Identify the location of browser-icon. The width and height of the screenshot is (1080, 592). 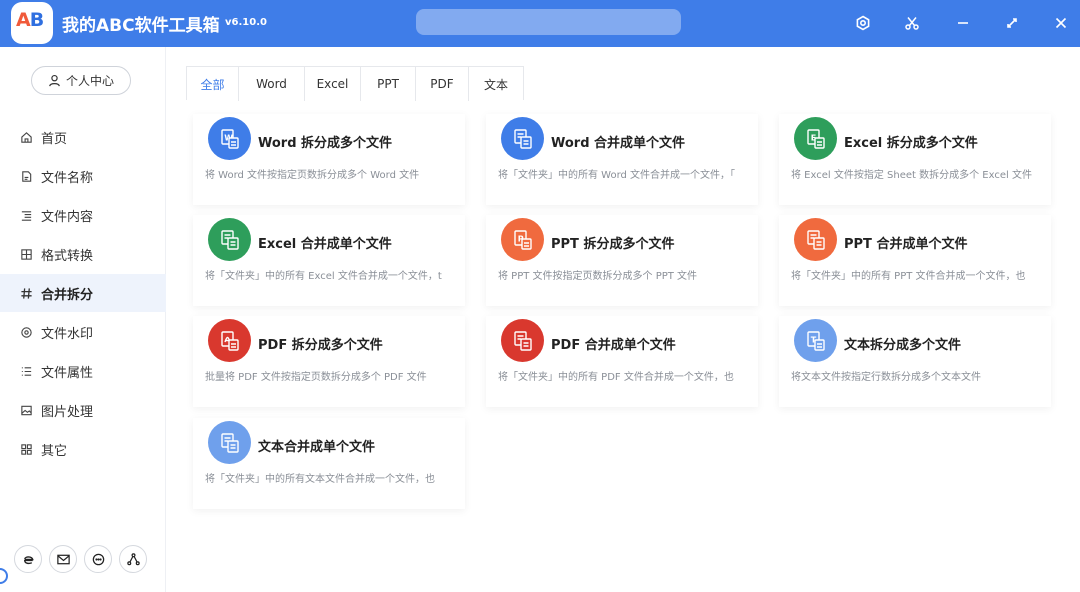
(28, 559).